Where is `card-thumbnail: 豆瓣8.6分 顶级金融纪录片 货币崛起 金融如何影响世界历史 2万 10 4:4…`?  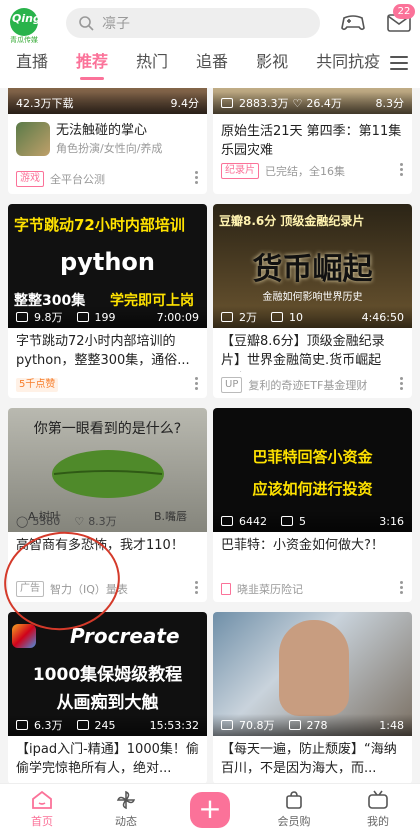
card-thumbnail: 豆瓣8.6分 顶级金融纪录片 货币崛起 金融如何影响世界历史 2万 10 4:4… is located at coordinates (312, 266).